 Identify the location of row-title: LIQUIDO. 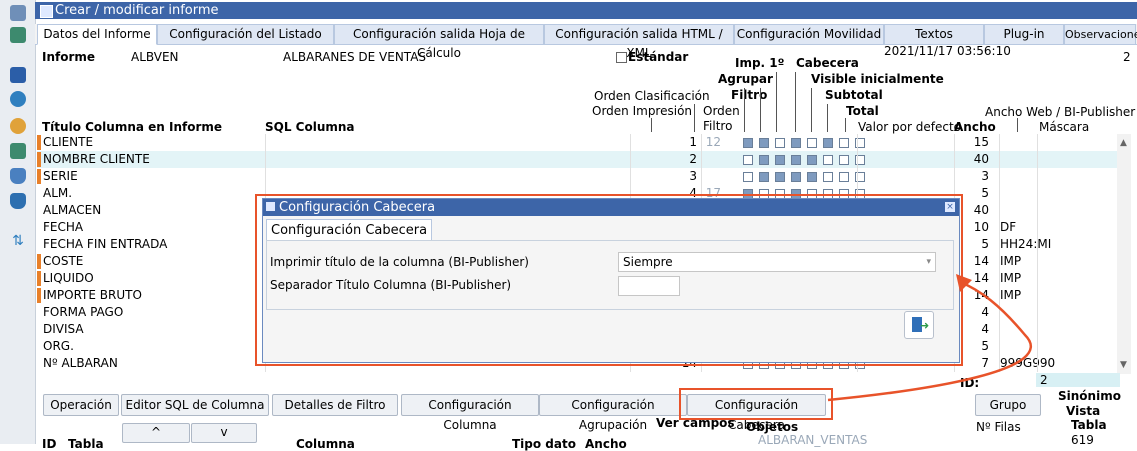
(68, 278).